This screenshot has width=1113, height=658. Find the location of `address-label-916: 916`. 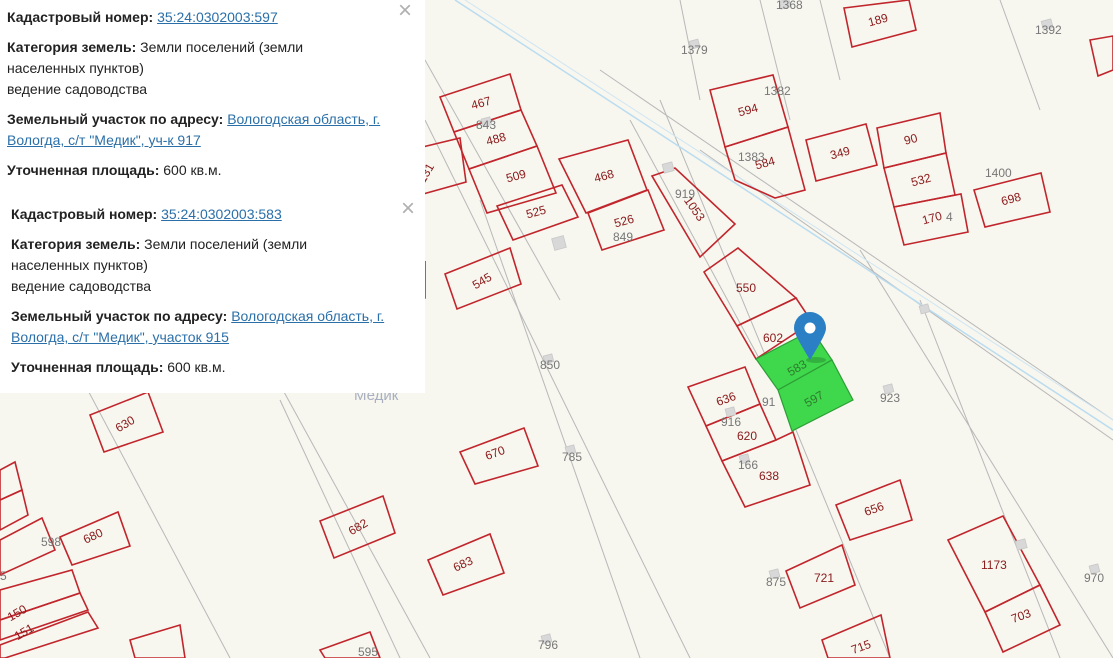

address-label-916: 916 is located at coordinates (731, 422).